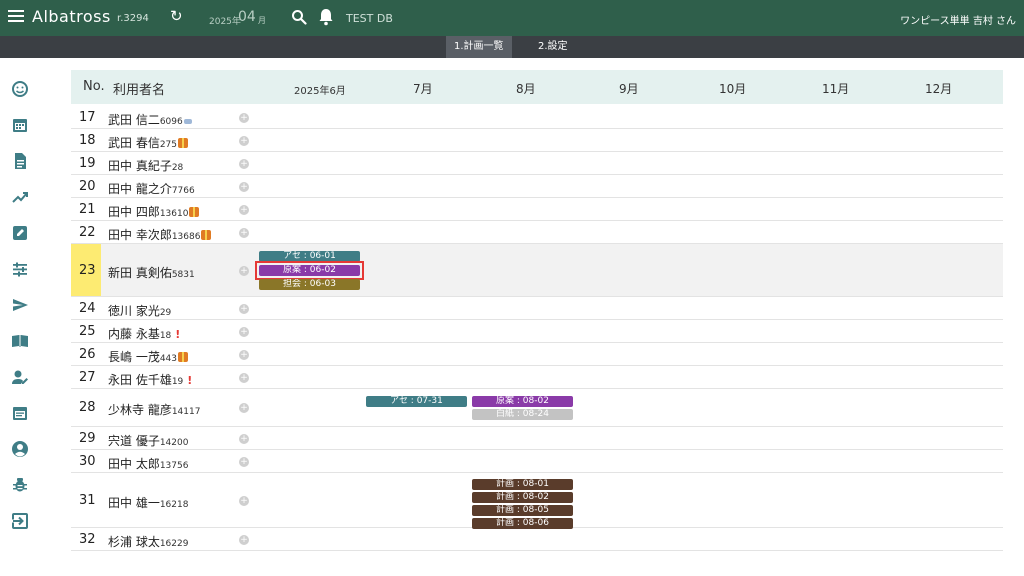  Describe the element at coordinates (174, 505) in the screenshot. I see `user-id: 16218` at that location.